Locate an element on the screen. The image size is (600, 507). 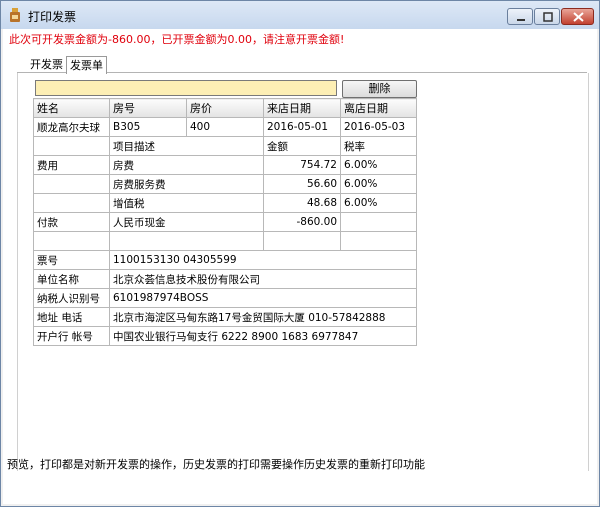
maximize-icon is located at coordinates (548, 17).